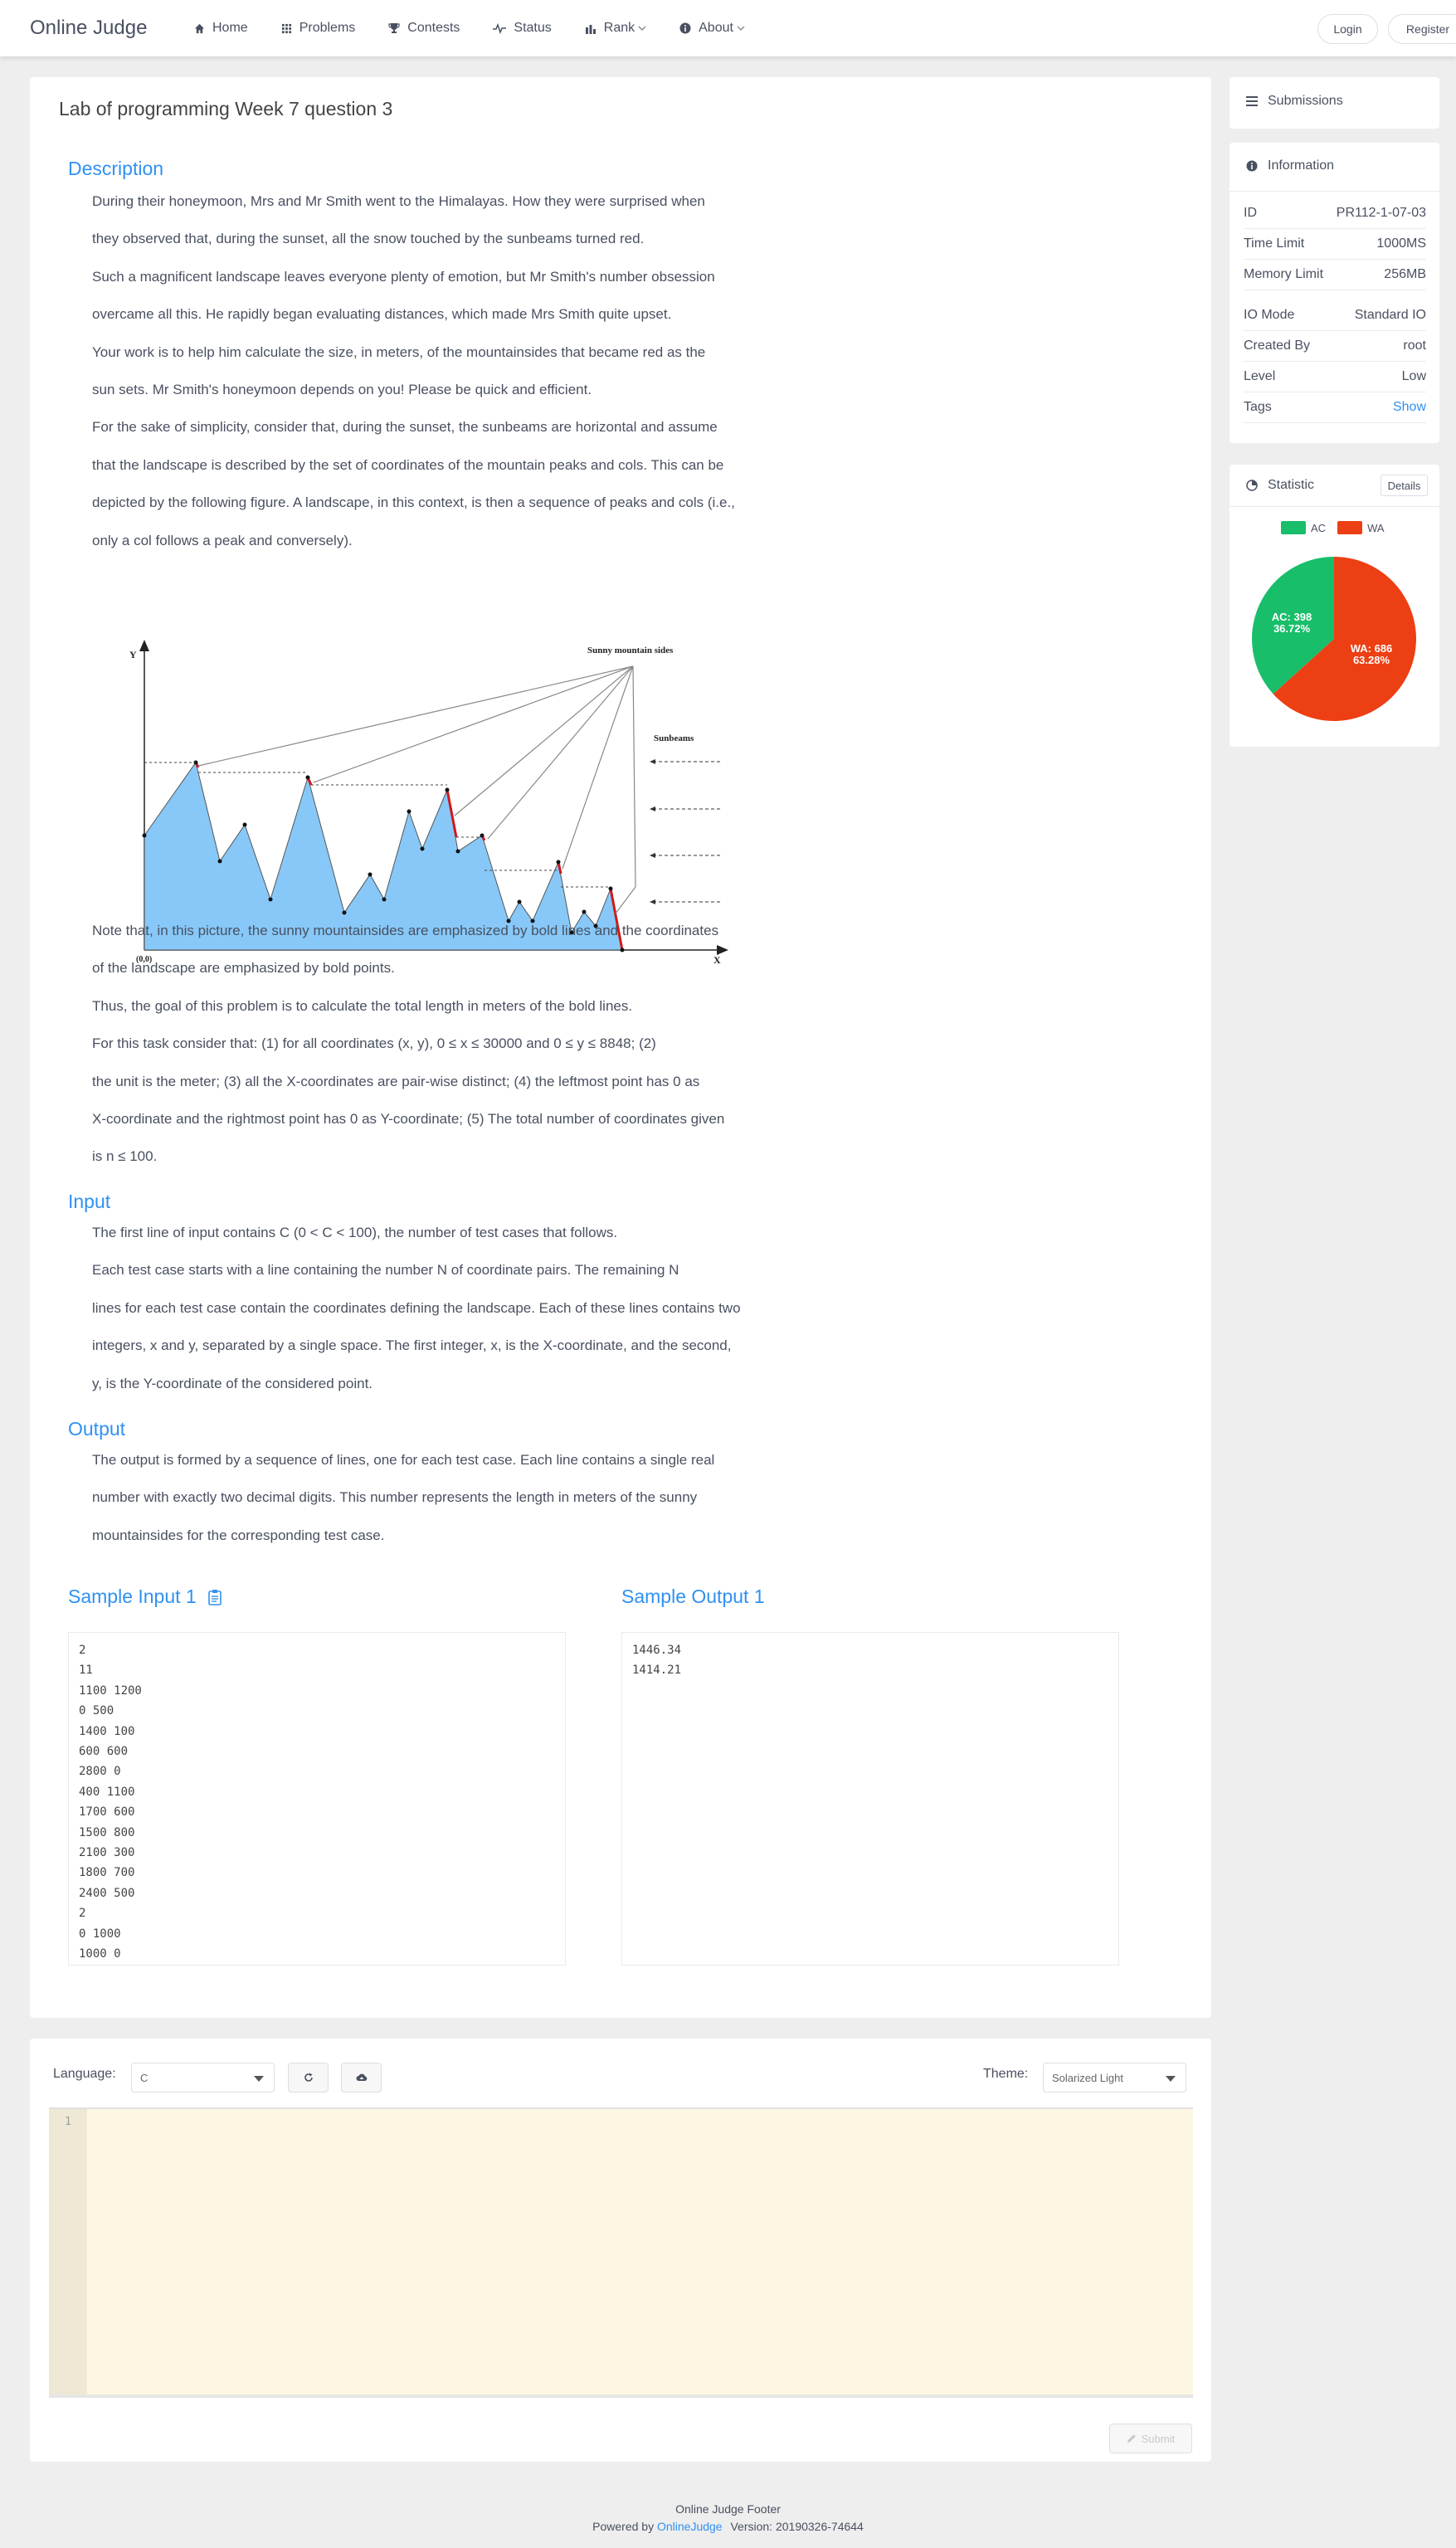 This screenshot has height=2548, width=1456. Describe the element at coordinates (1422, 29) in the screenshot. I see `register-button: Register` at that location.